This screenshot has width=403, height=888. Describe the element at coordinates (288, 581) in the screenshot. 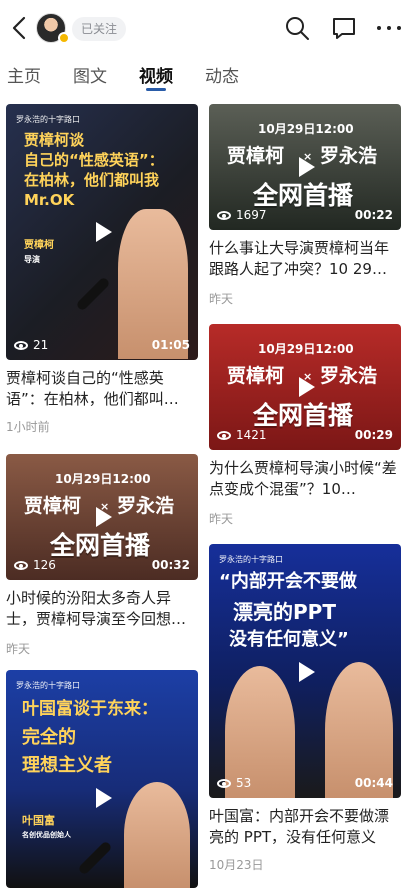

I see `thumbnail-headline: “内部开会不要做` at that location.